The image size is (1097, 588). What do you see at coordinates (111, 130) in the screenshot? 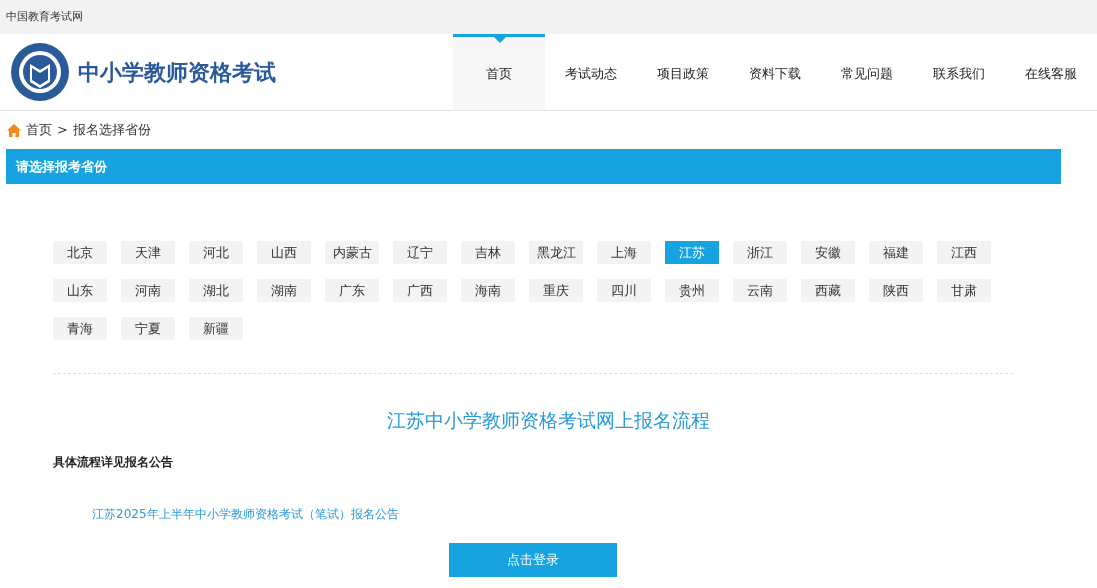
I see `breadcrumb-current: 报名选择省份` at bounding box center [111, 130].